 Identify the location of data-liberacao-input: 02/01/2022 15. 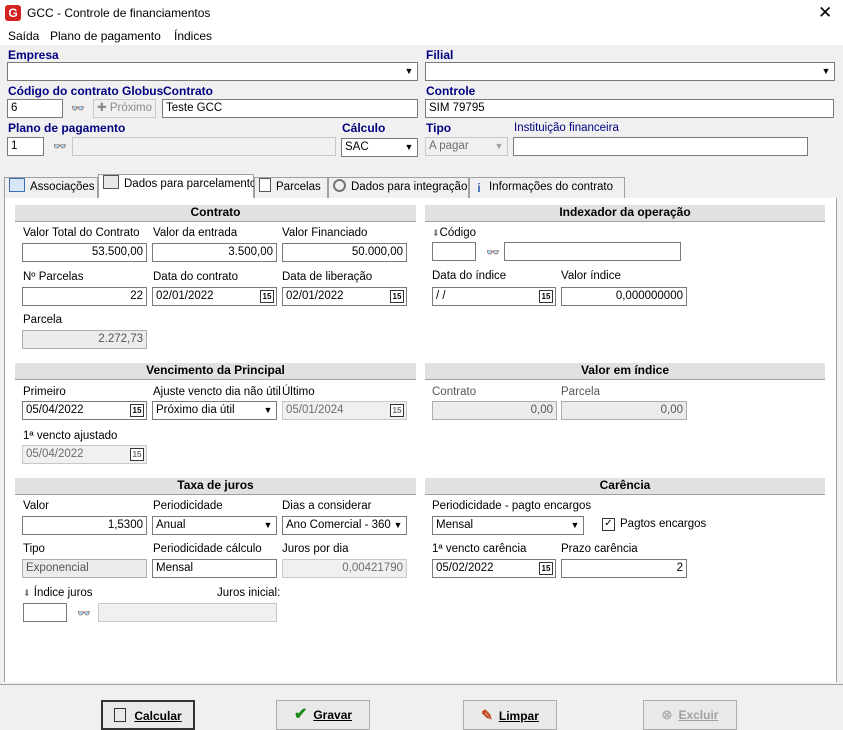
(344, 296).